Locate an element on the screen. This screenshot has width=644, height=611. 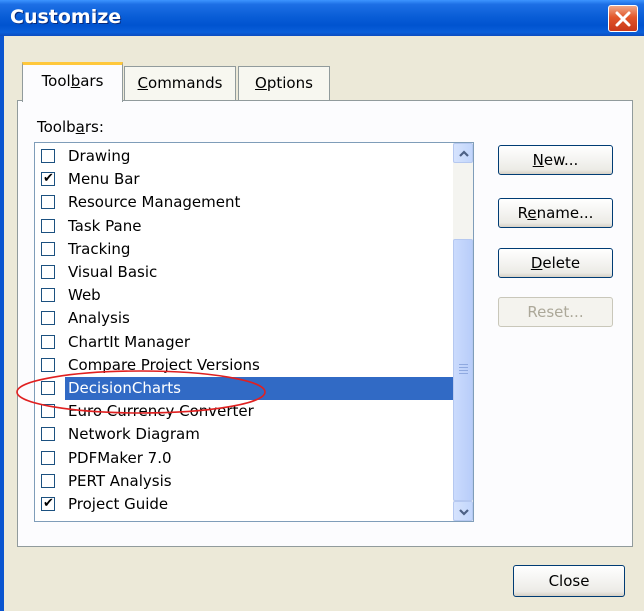
toolbar-list-item: ✔ Menu Bar is located at coordinates (244, 179).